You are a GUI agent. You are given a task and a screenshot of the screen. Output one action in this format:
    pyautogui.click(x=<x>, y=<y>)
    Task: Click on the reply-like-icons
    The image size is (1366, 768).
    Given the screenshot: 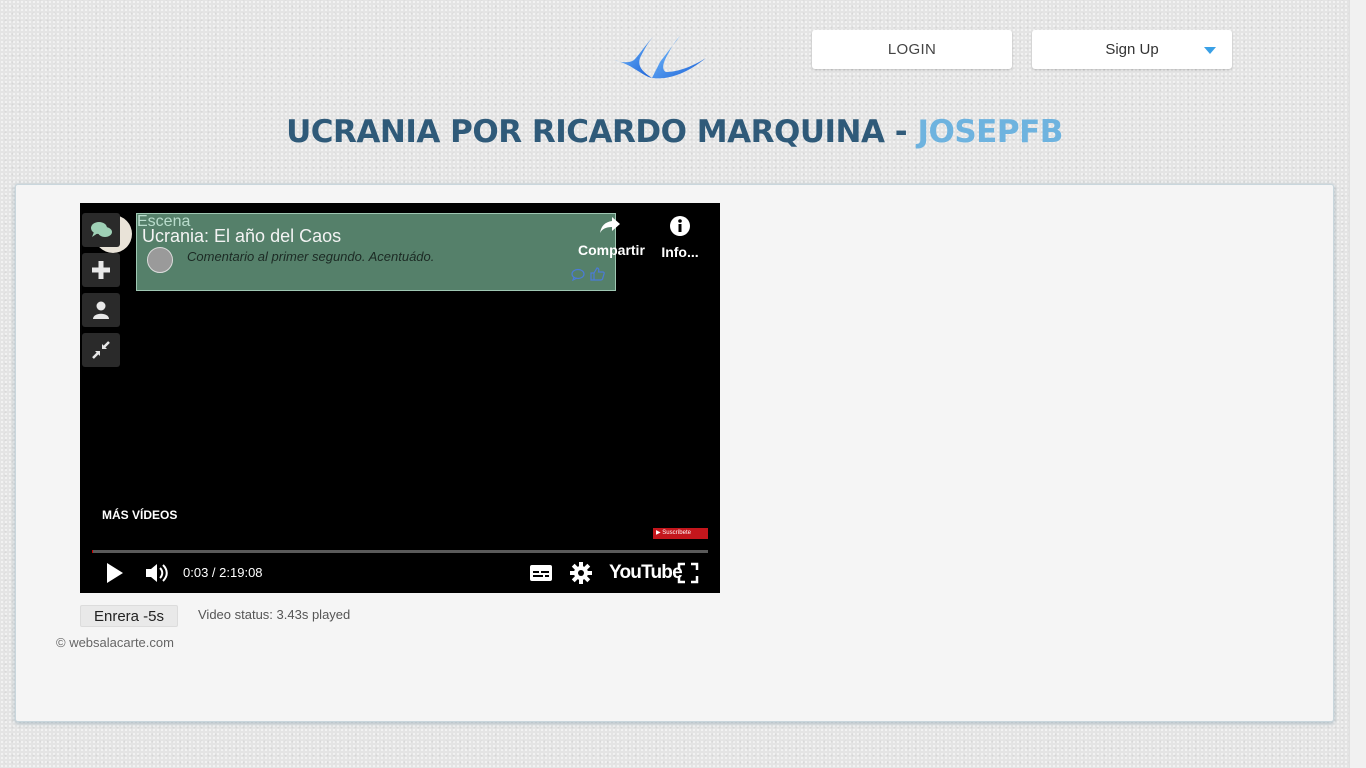 What is the action you would take?
    pyautogui.click(x=591, y=274)
    